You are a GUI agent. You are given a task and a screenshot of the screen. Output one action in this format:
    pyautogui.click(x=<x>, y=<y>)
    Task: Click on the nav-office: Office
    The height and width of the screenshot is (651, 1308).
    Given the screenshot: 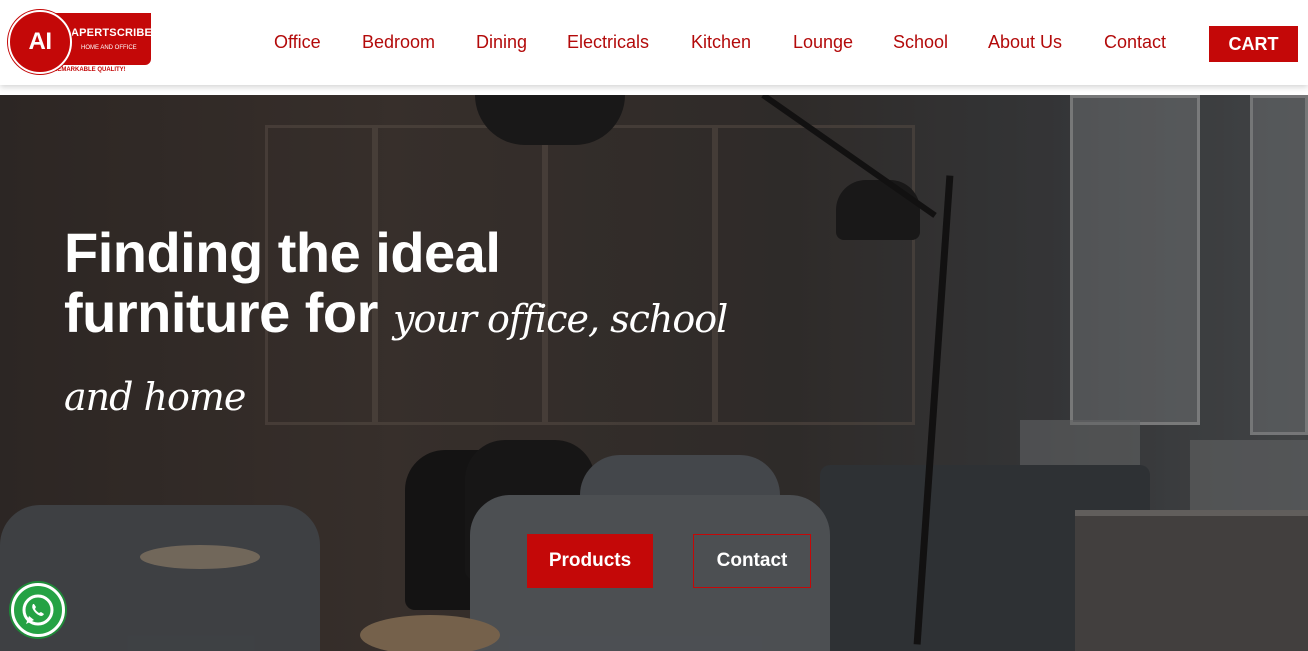 What is the action you would take?
    pyautogui.click(x=297, y=42)
    